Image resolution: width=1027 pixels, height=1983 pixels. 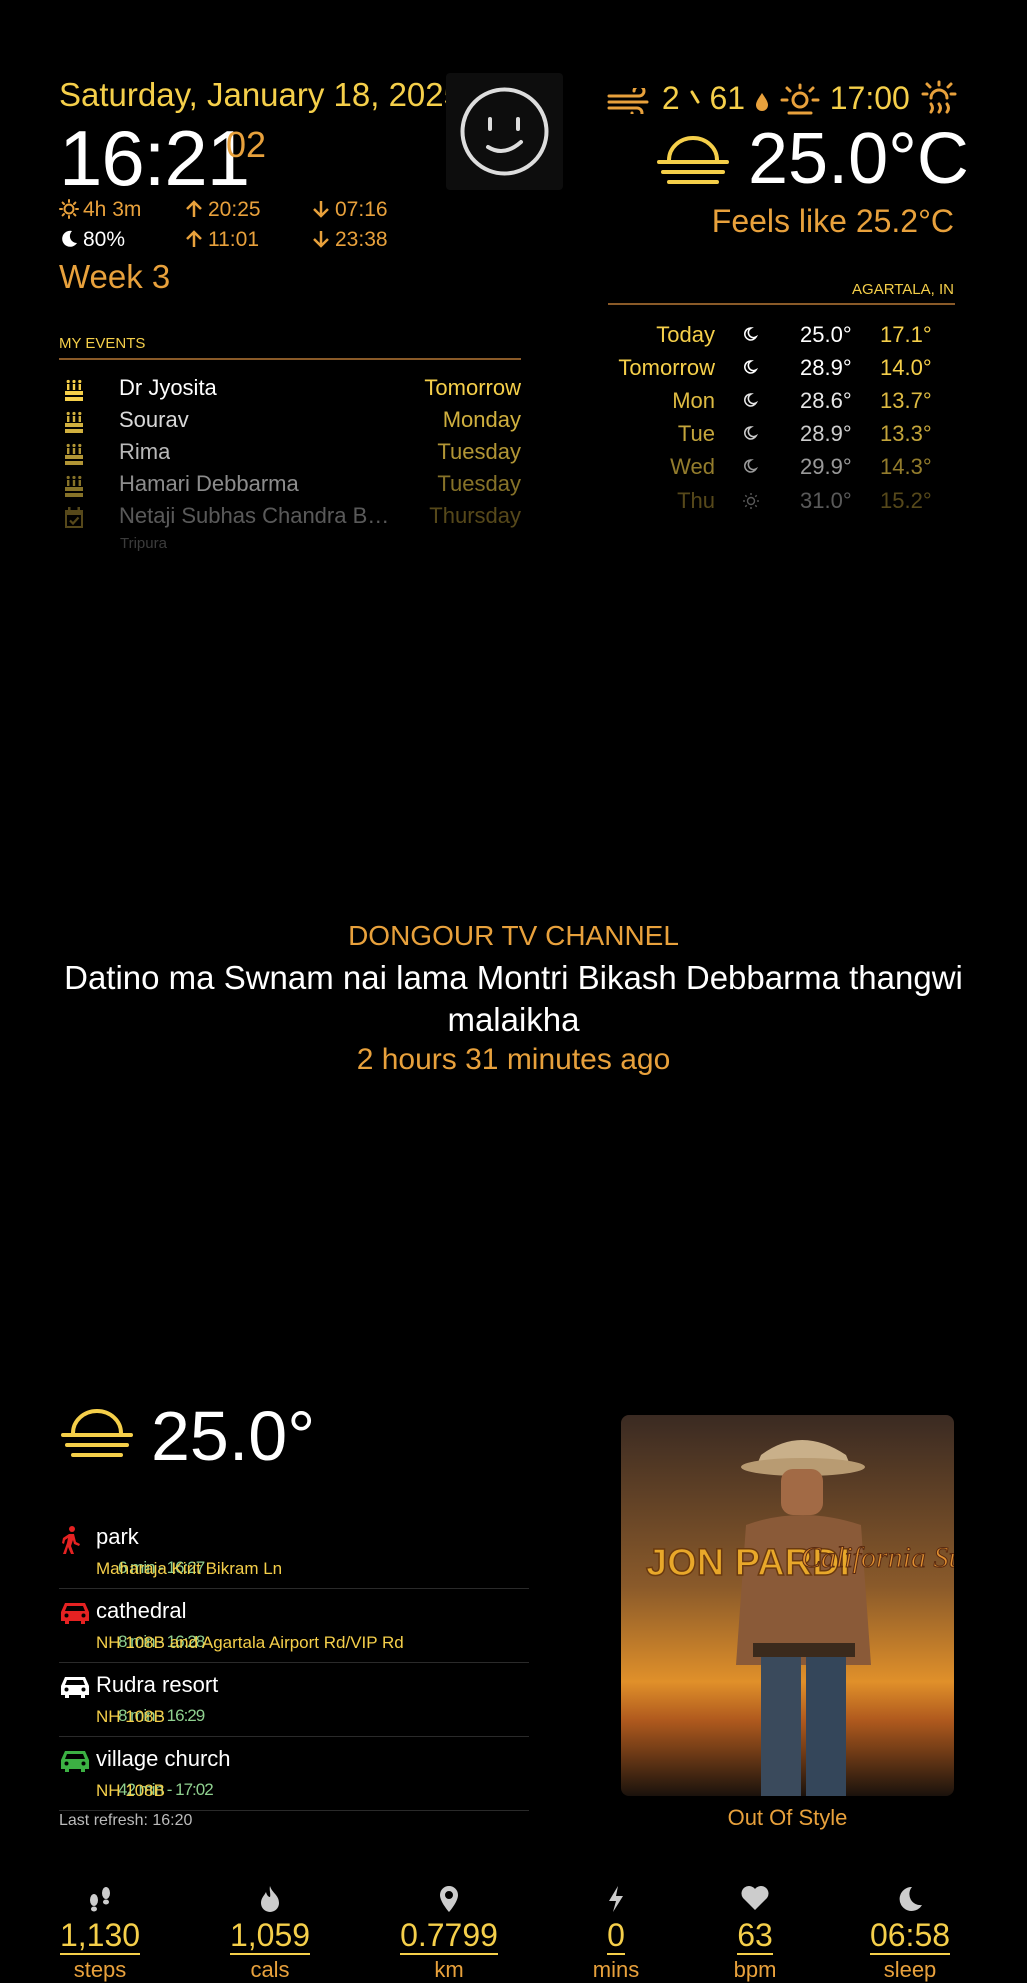 I want to click on transit-row: village church 42 min - 17:02 NH 108B, so click(x=294, y=1774).